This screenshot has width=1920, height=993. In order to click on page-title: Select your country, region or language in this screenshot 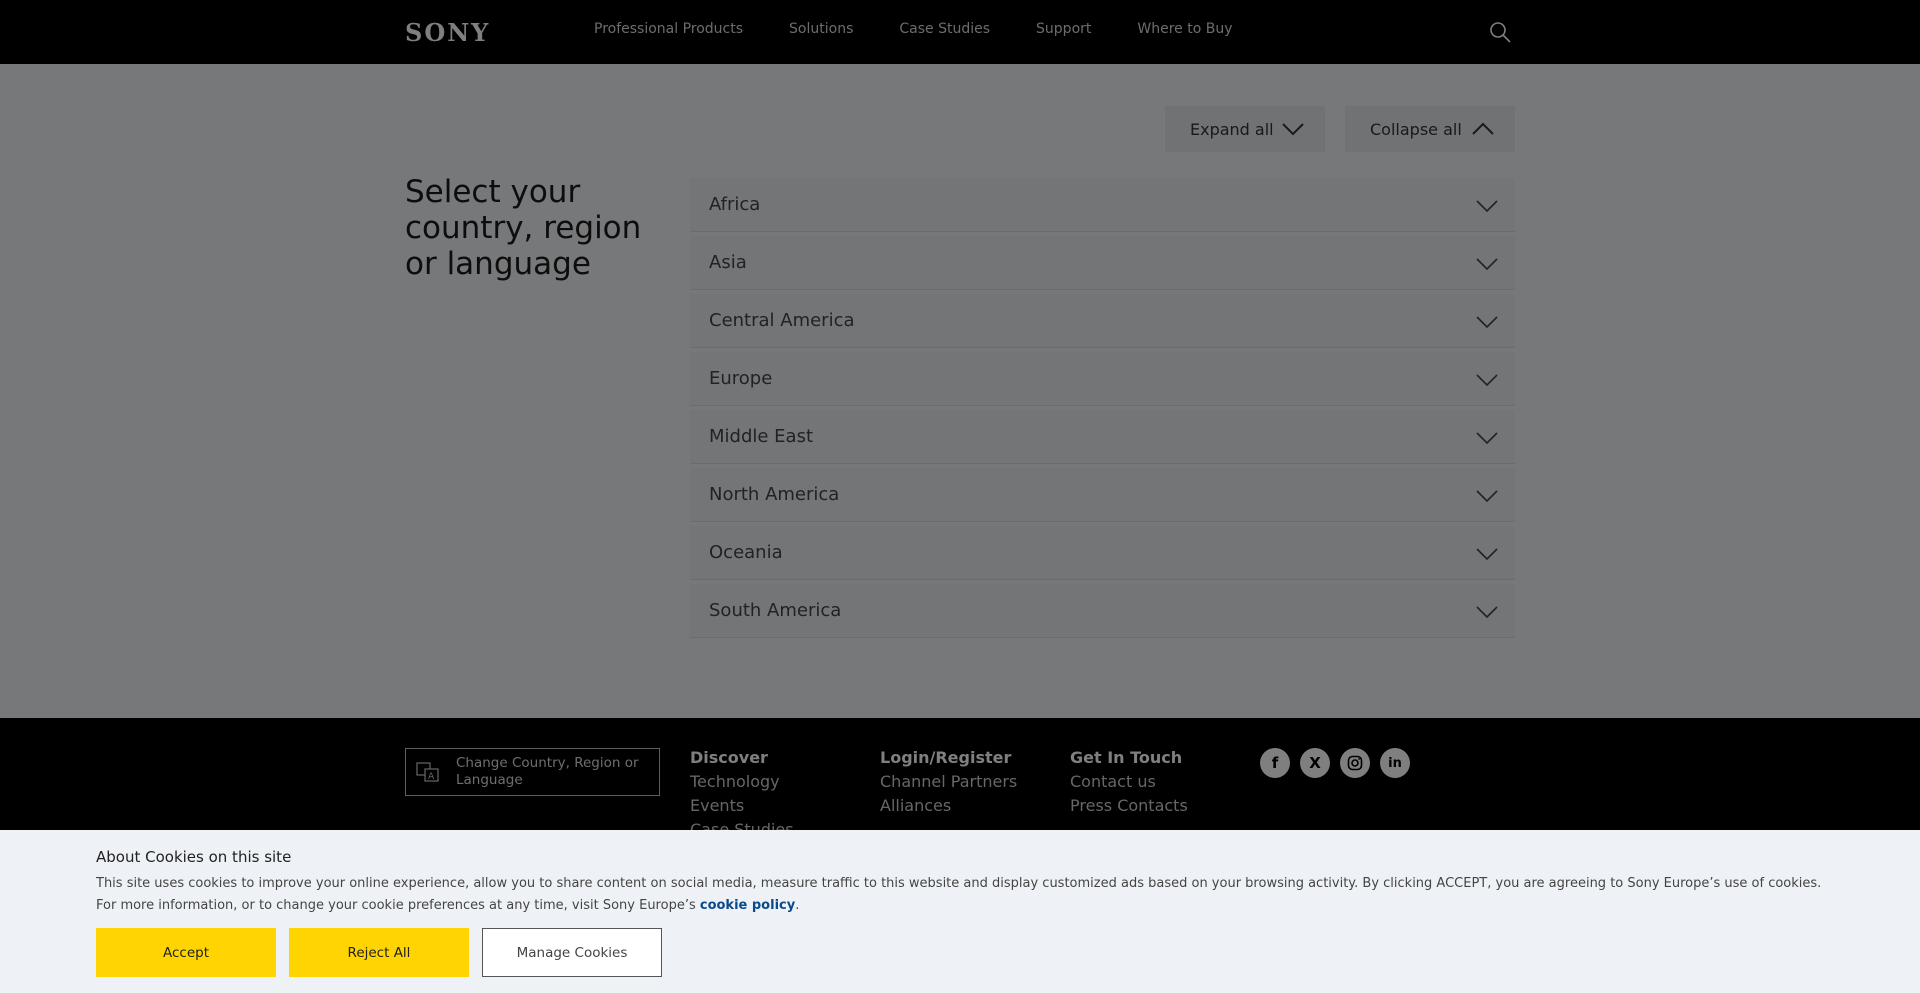, I will do `click(523, 228)`.